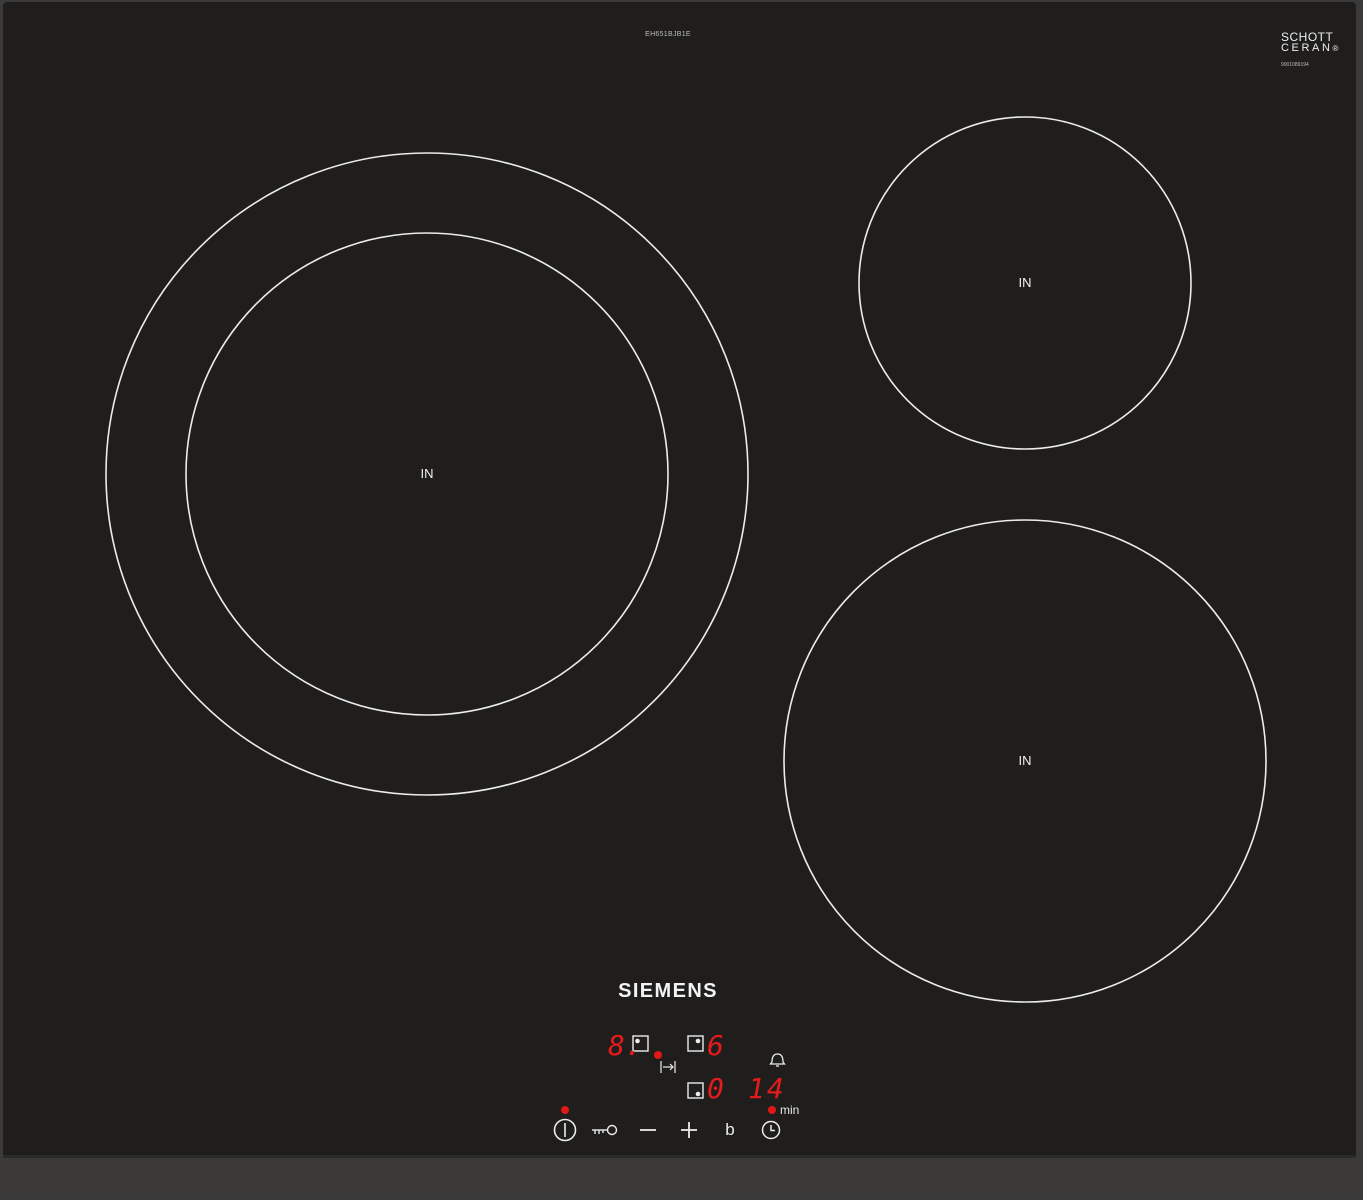  What do you see at coordinates (1337, 48) in the screenshot?
I see `registered-mark: ®` at bounding box center [1337, 48].